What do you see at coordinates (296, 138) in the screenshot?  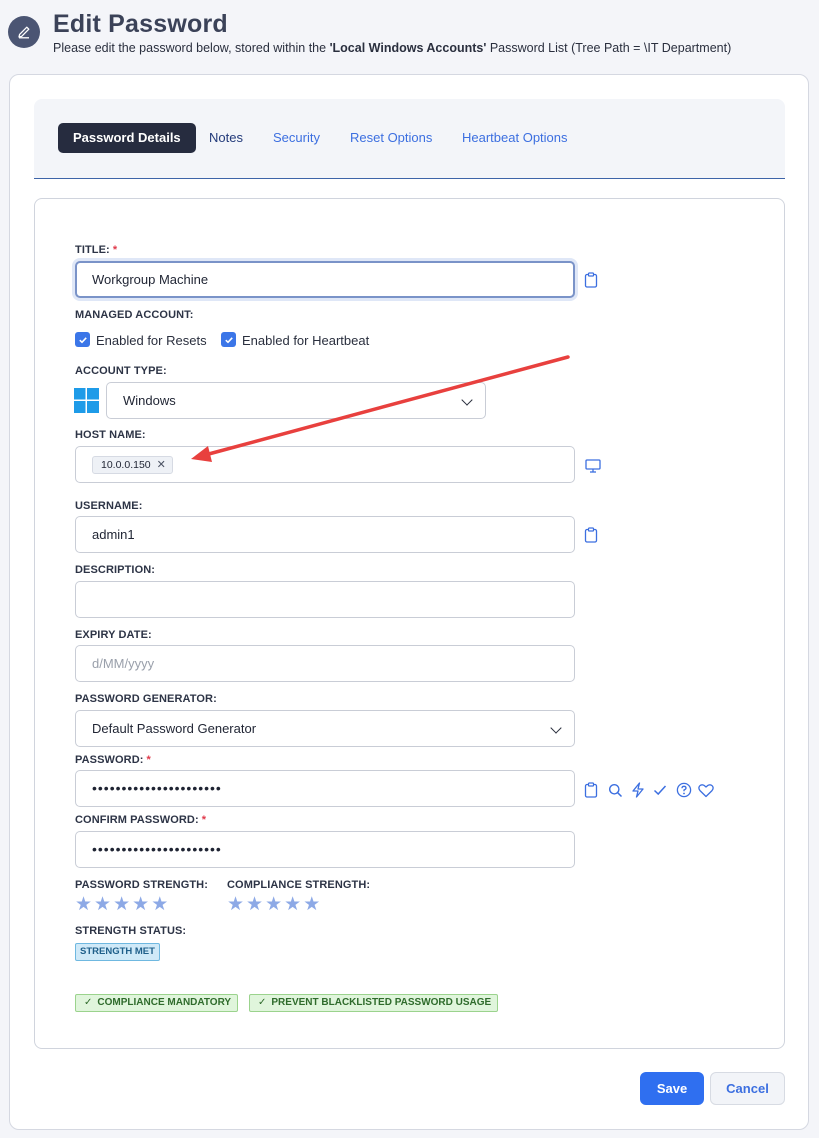 I see `tab-security: Security` at bounding box center [296, 138].